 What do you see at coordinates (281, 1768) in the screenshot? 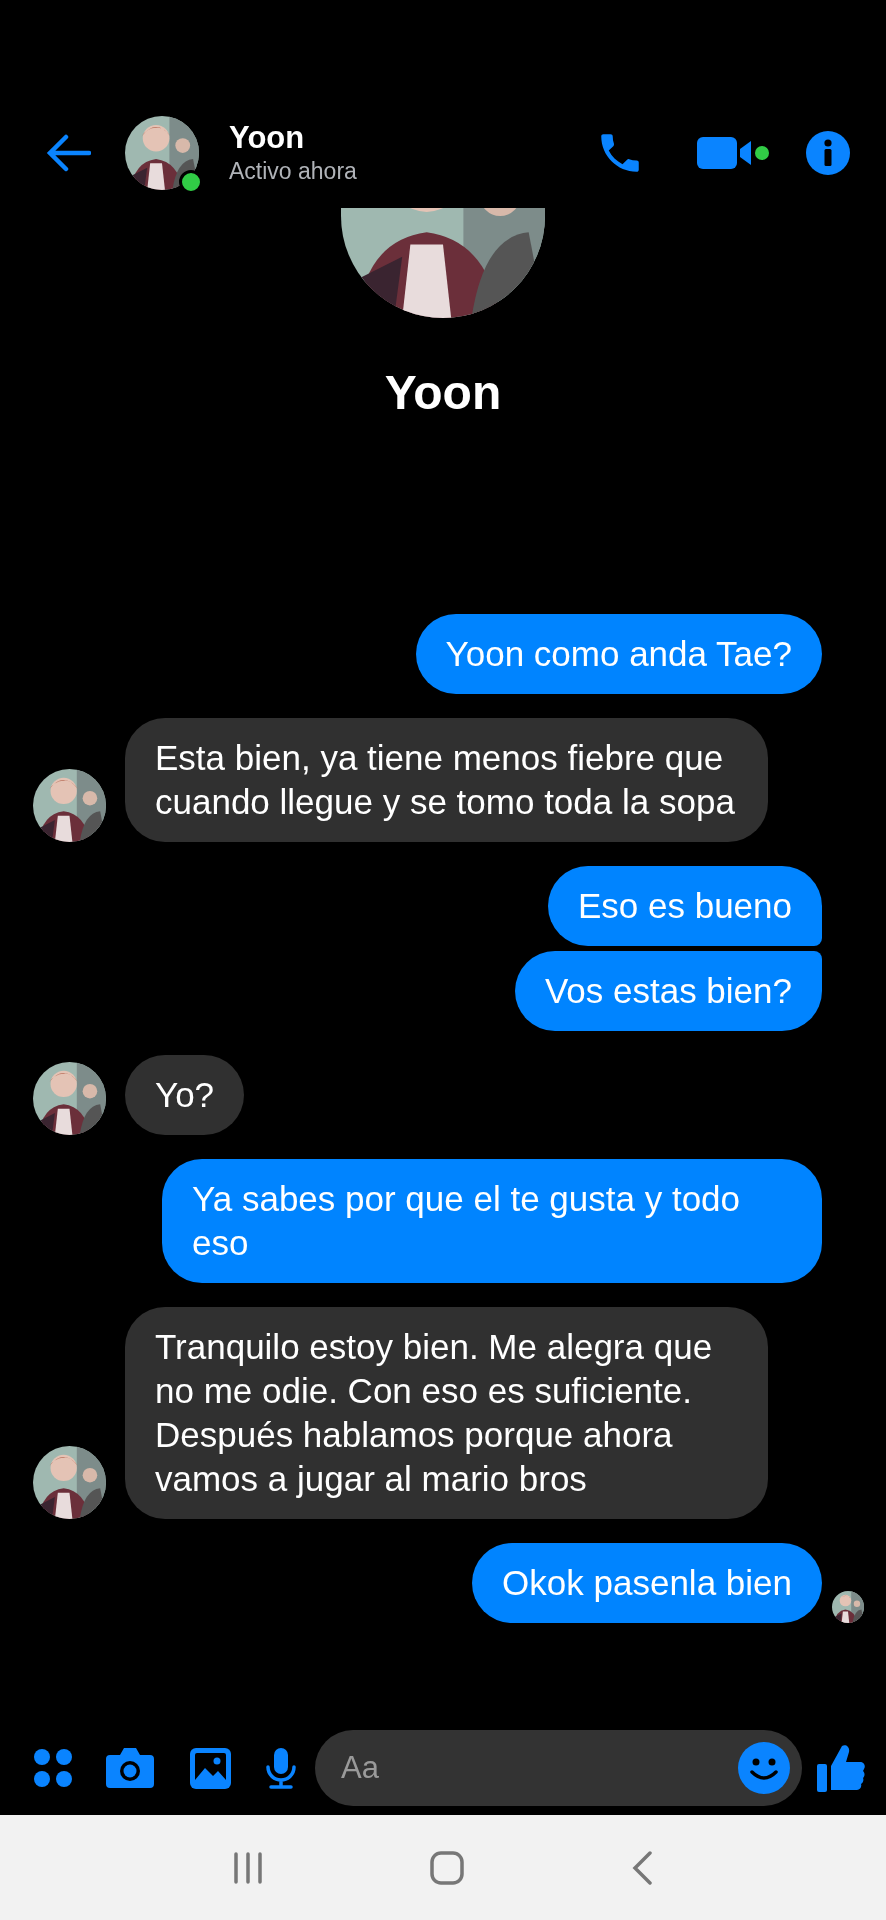
I see `microphone-icon` at bounding box center [281, 1768].